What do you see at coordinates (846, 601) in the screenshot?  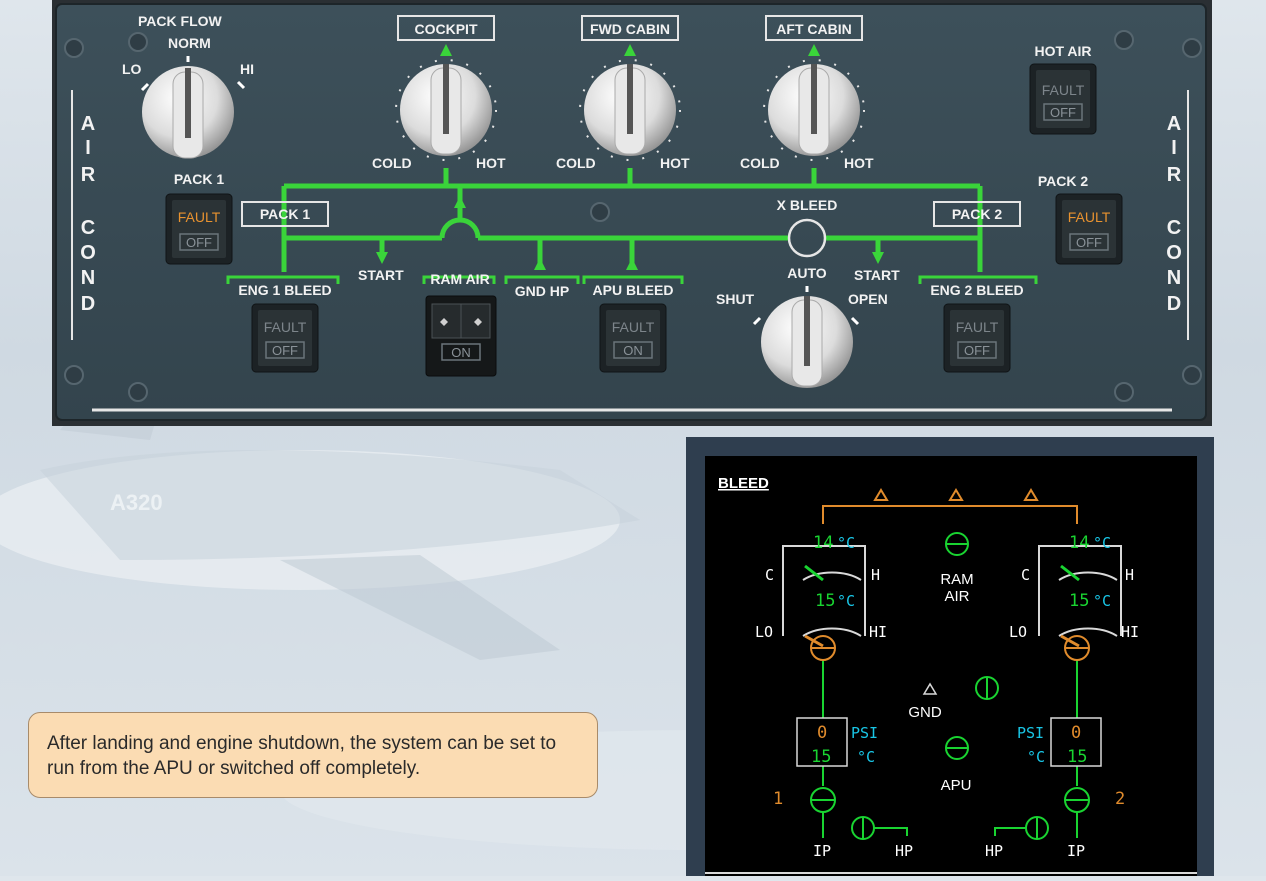 I see `left-flow-unit: °C` at bounding box center [846, 601].